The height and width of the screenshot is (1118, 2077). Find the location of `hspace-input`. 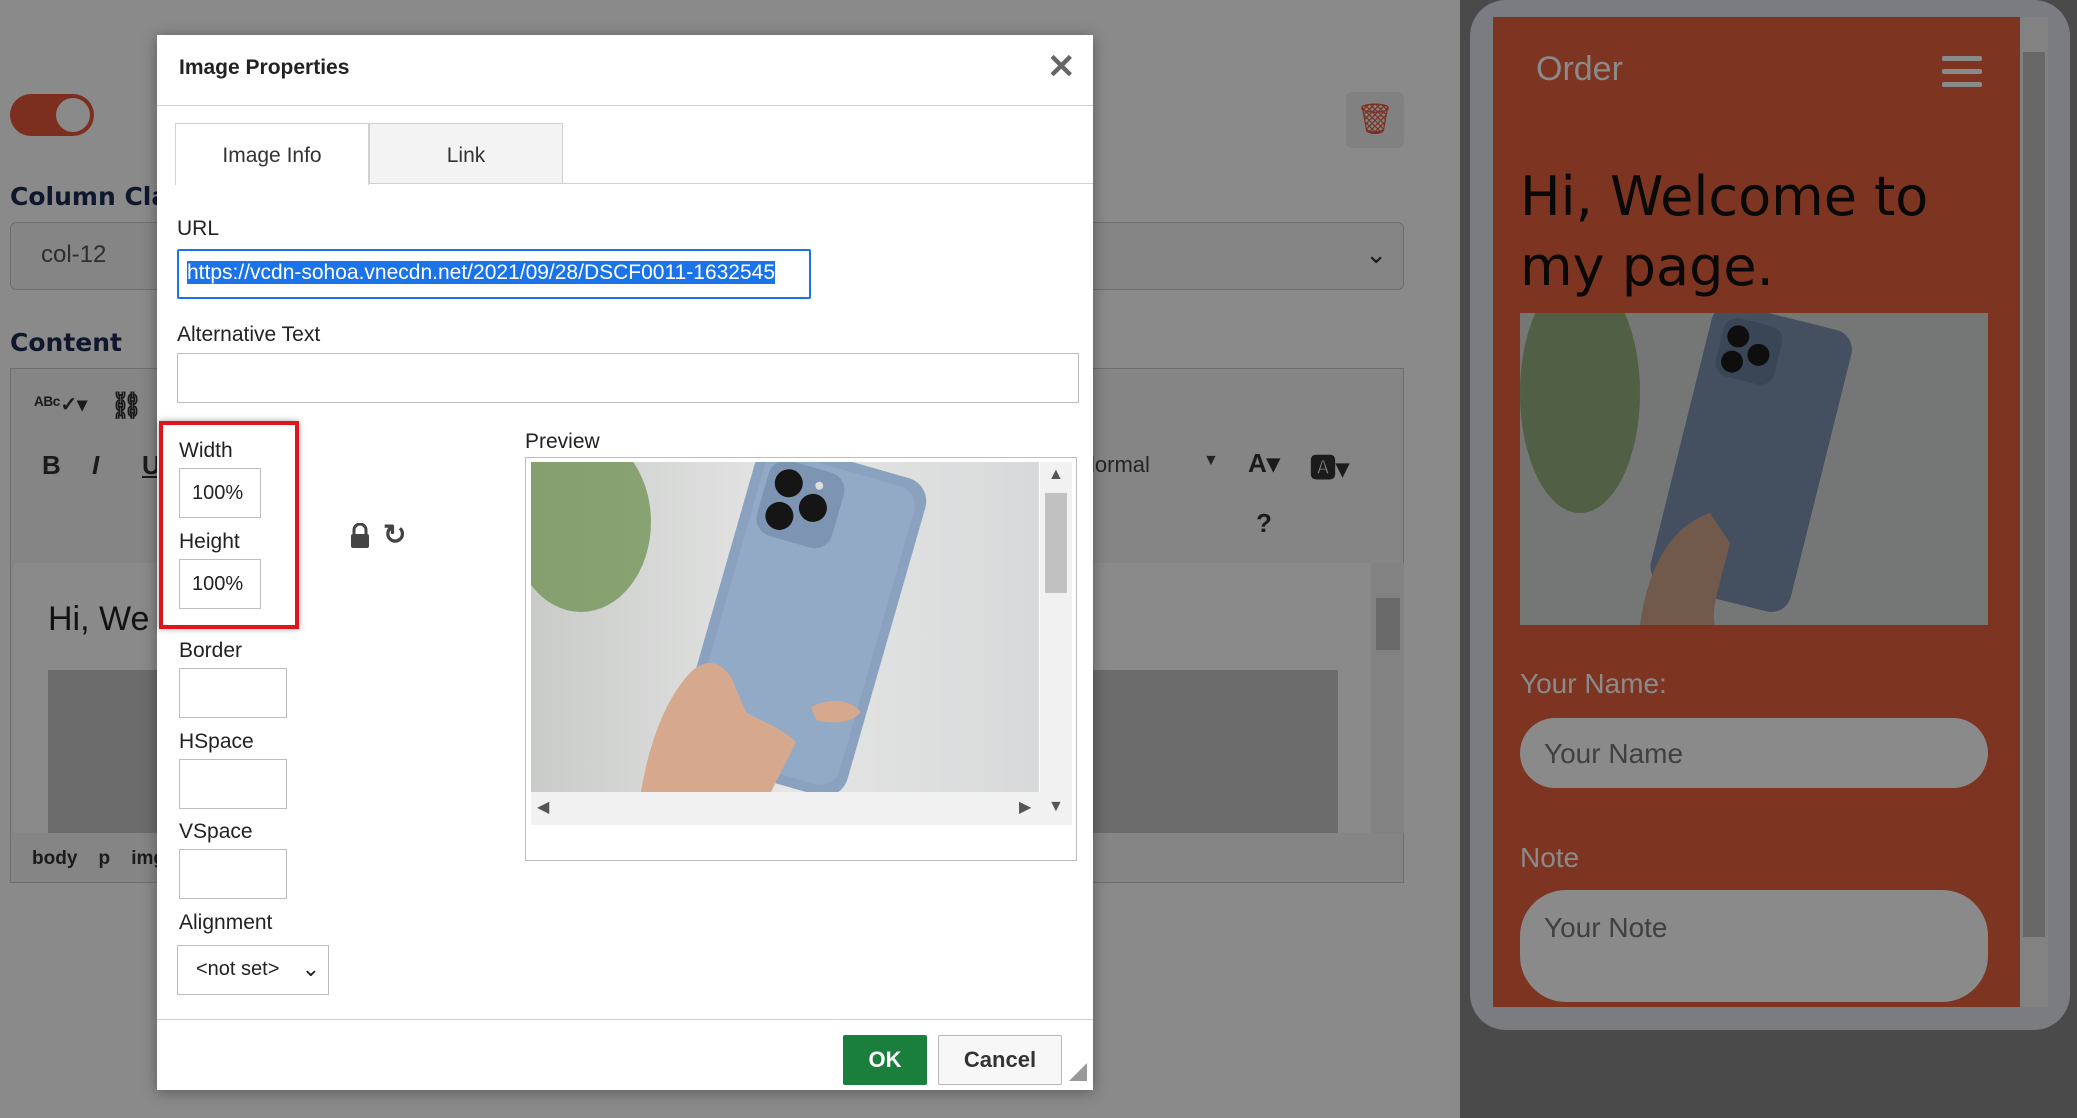

hspace-input is located at coordinates (233, 784).